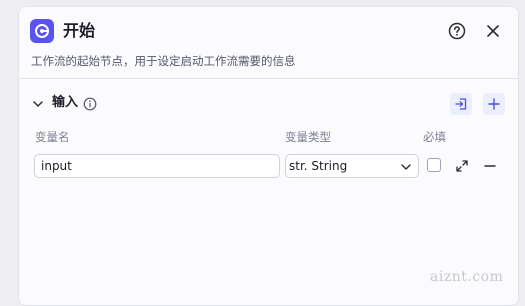 This screenshot has height=306, width=525. What do you see at coordinates (52, 137) in the screenshot?
I see `column-header-name: 变量名` at bounding box center [52, 137].